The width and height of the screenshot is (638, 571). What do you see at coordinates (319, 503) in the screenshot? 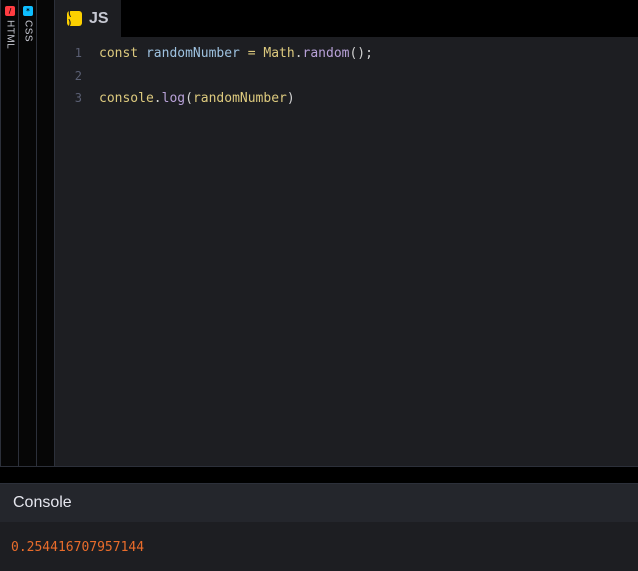
I see `console-header: Console` at bounding box center [319, 503].